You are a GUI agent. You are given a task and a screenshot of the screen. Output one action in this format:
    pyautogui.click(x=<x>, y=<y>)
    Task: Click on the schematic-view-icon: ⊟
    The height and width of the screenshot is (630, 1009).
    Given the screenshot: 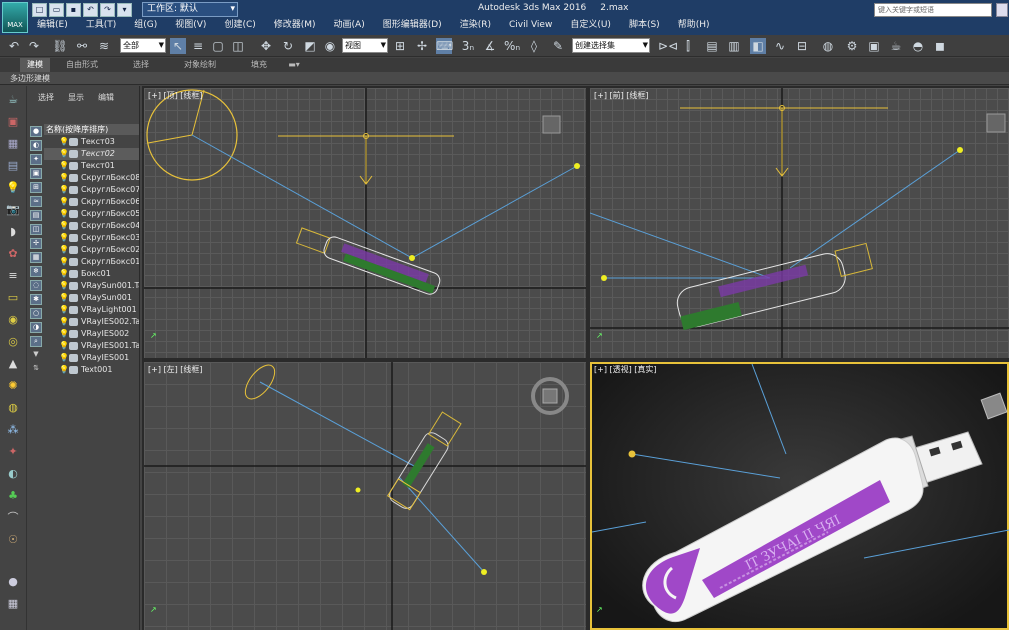 What is the action you would take?
    pyautogui.click(x=802, y=46)
    